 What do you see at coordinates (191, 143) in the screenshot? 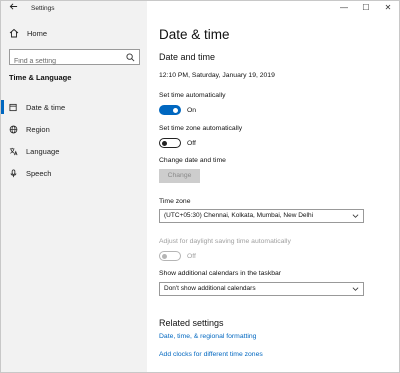
I see `set-tz-auto-state: Off` at bounding box center [191, 143].